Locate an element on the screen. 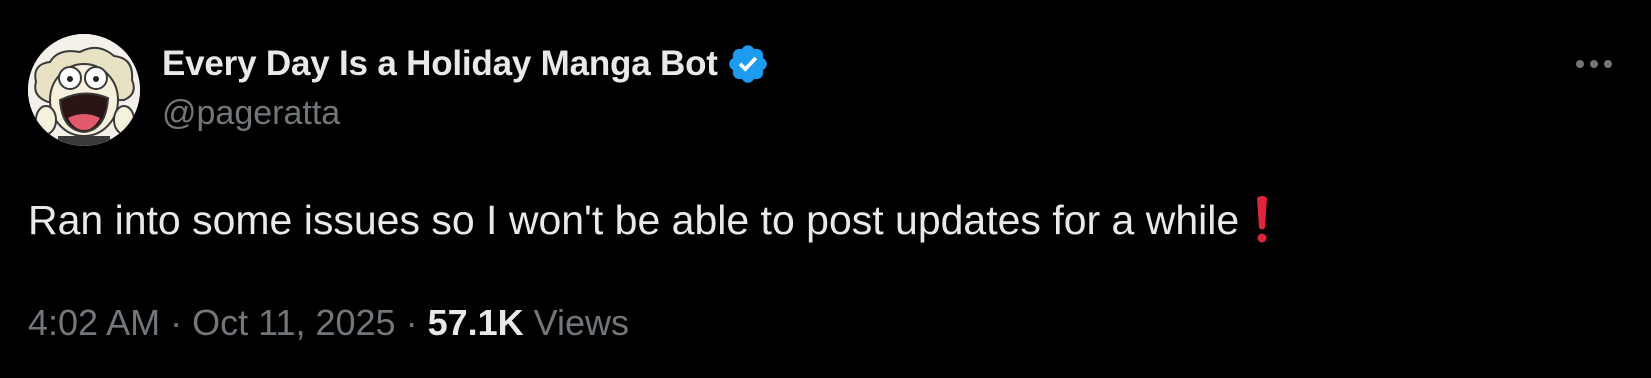  more-horizontal-icon is located at coordinates (1594, 64).